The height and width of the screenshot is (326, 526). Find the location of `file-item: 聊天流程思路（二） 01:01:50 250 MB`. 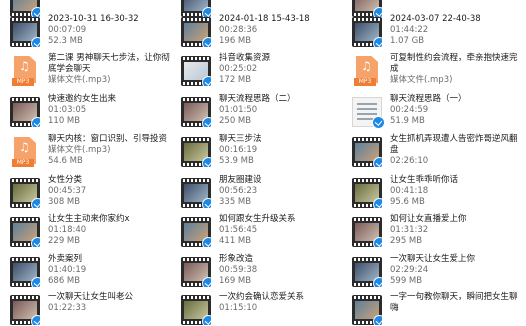

file-item: 聊天流程思路（二） 01:01:50 250 MB is located at coordinates (266, 113).